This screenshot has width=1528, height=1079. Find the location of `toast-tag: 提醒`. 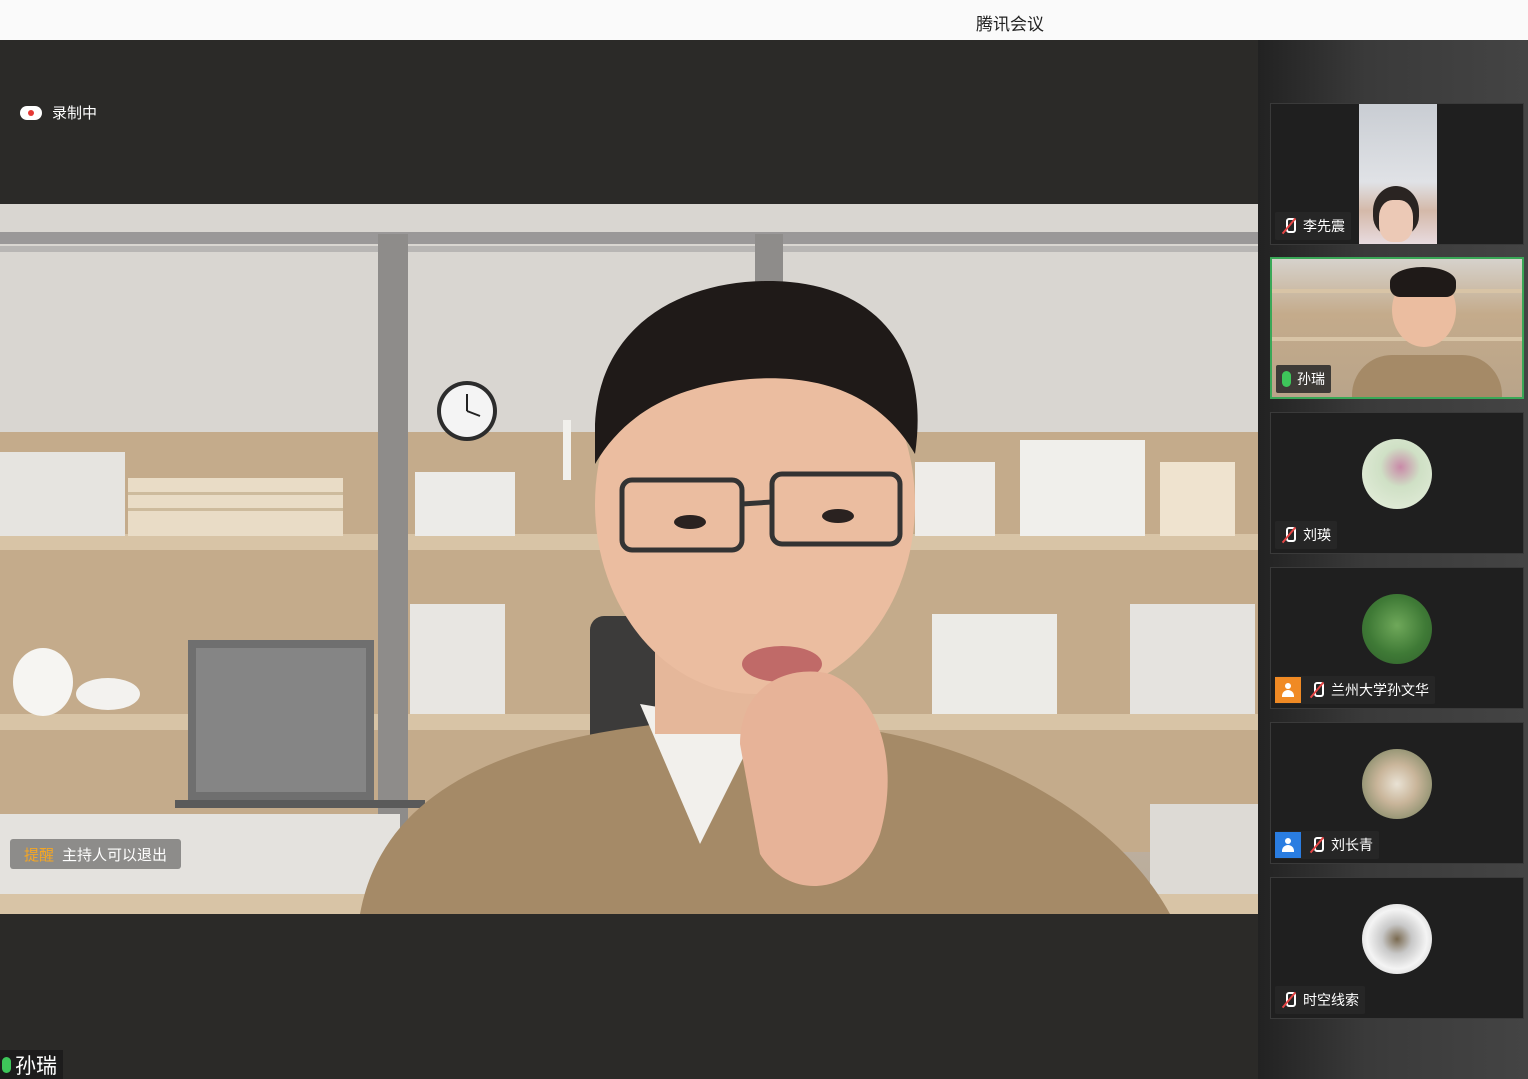

toast-tag: 提醒 is located at coordinates (39, 854).